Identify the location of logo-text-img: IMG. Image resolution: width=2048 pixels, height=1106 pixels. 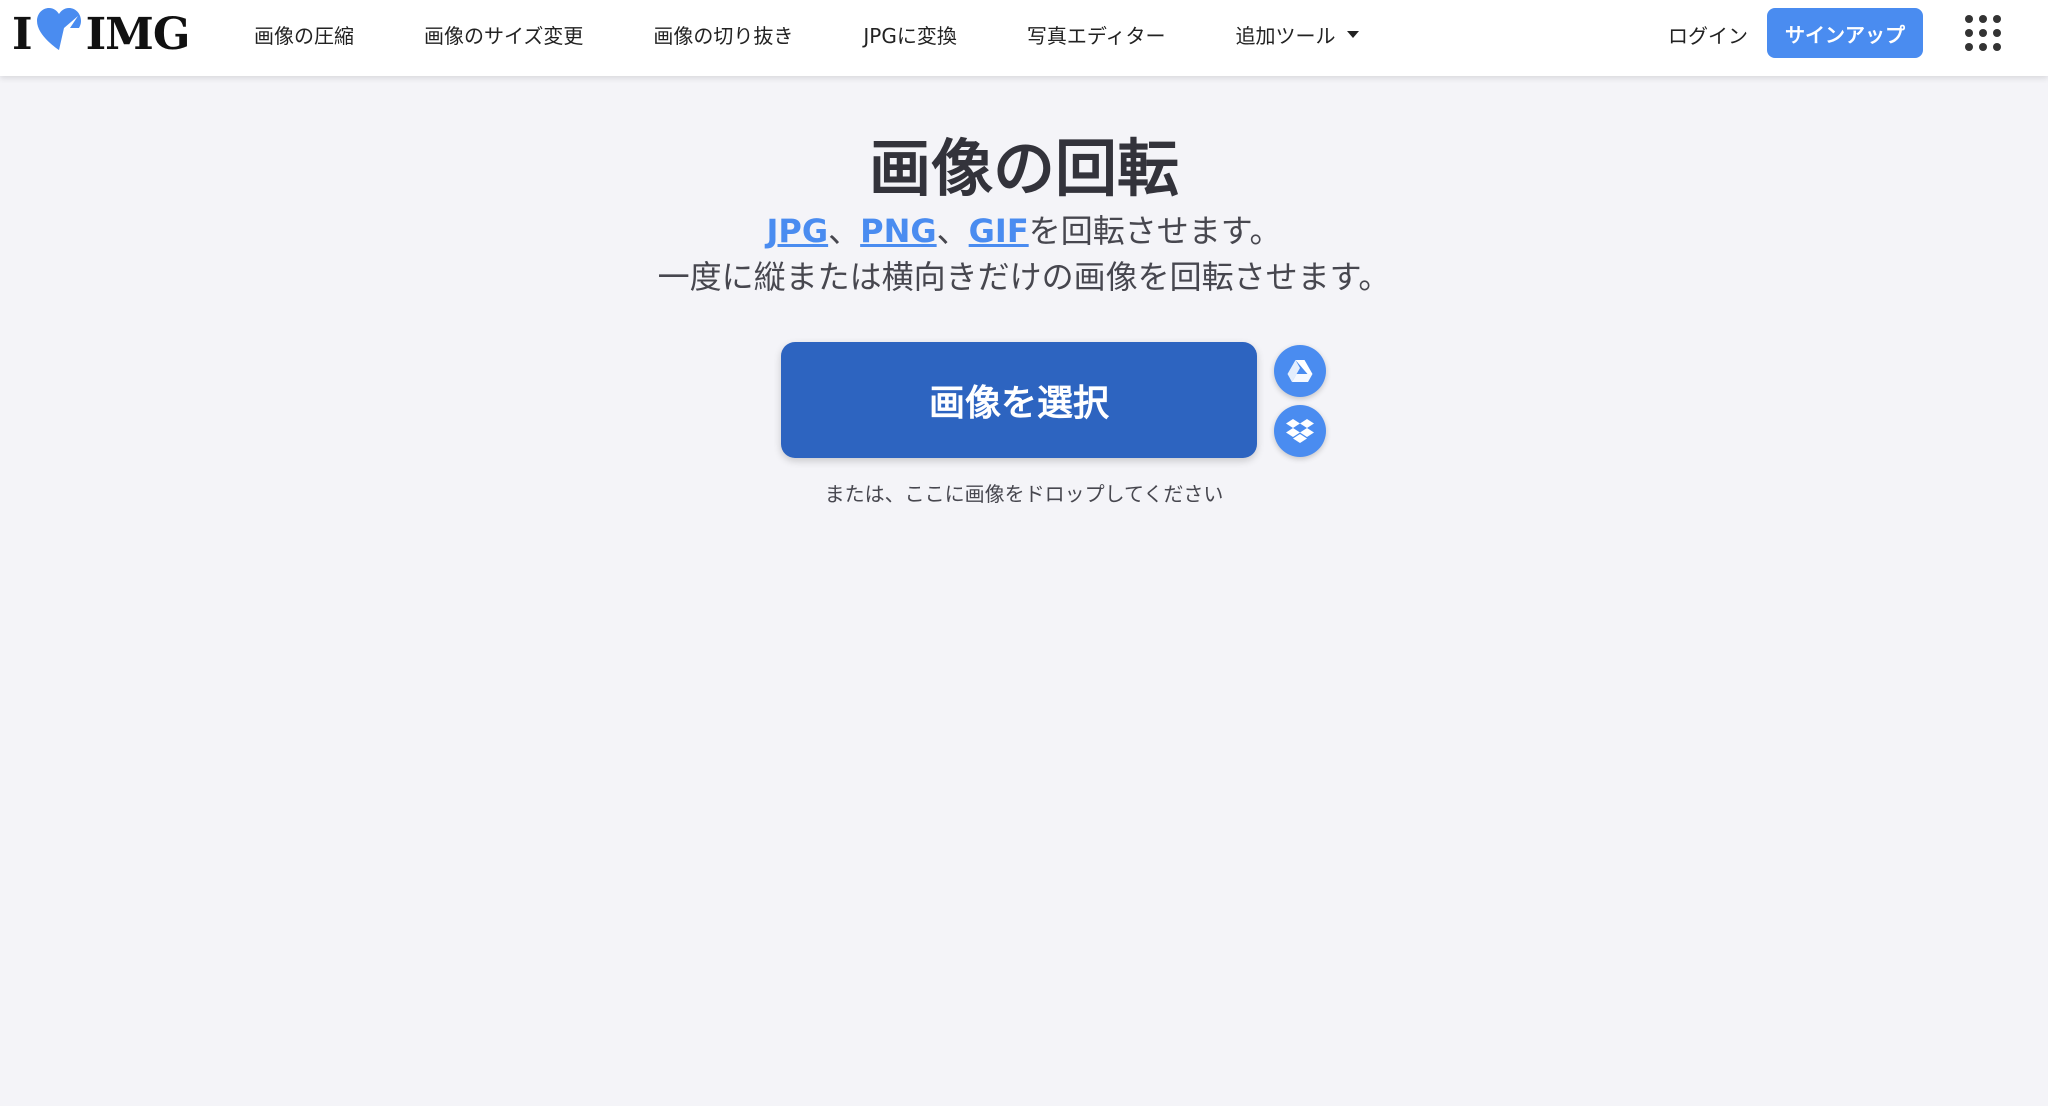
(138, 34).